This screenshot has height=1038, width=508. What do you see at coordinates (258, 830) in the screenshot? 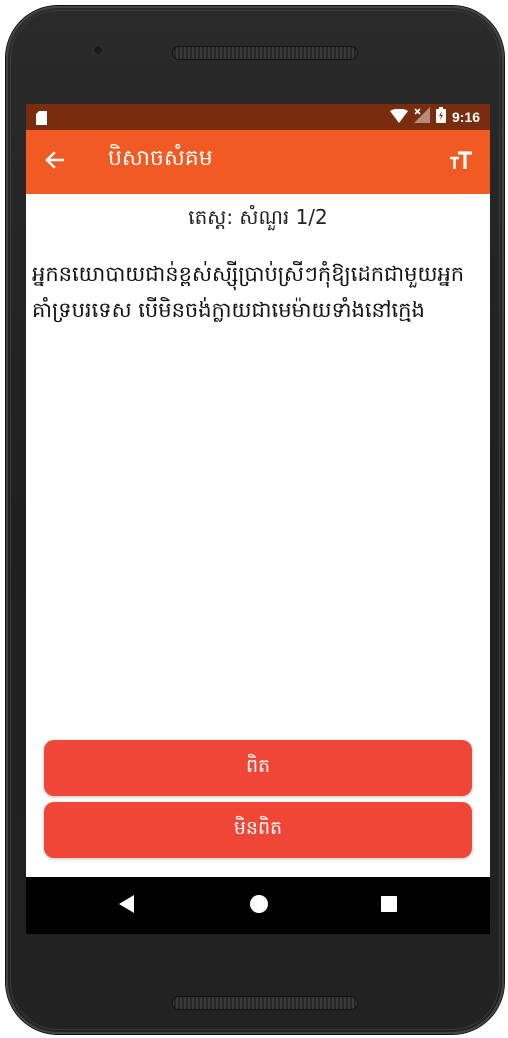
I see `false-answer-button: មិនពិត` at bounding box center [258, 830].